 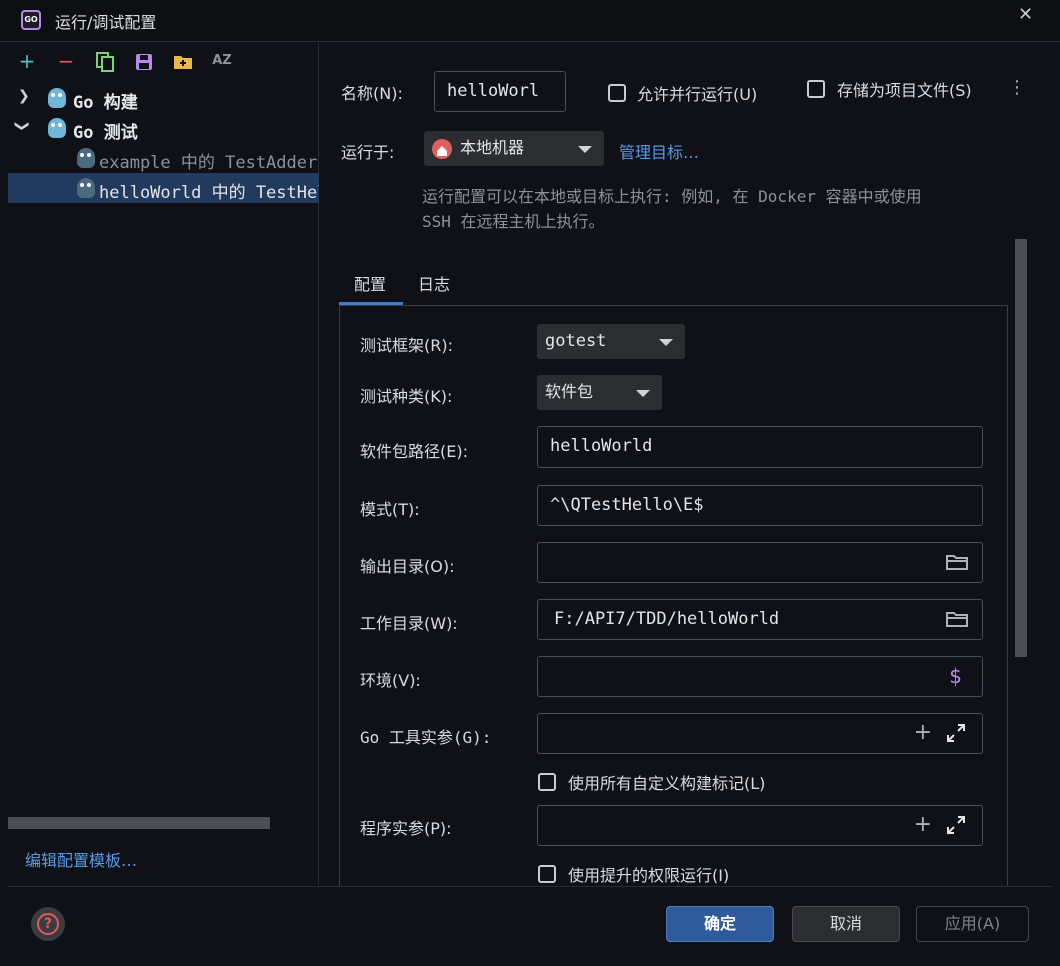 I want to click on dialog-footer: ? 确定 取消 应用(A), so click(x=530, y=922).